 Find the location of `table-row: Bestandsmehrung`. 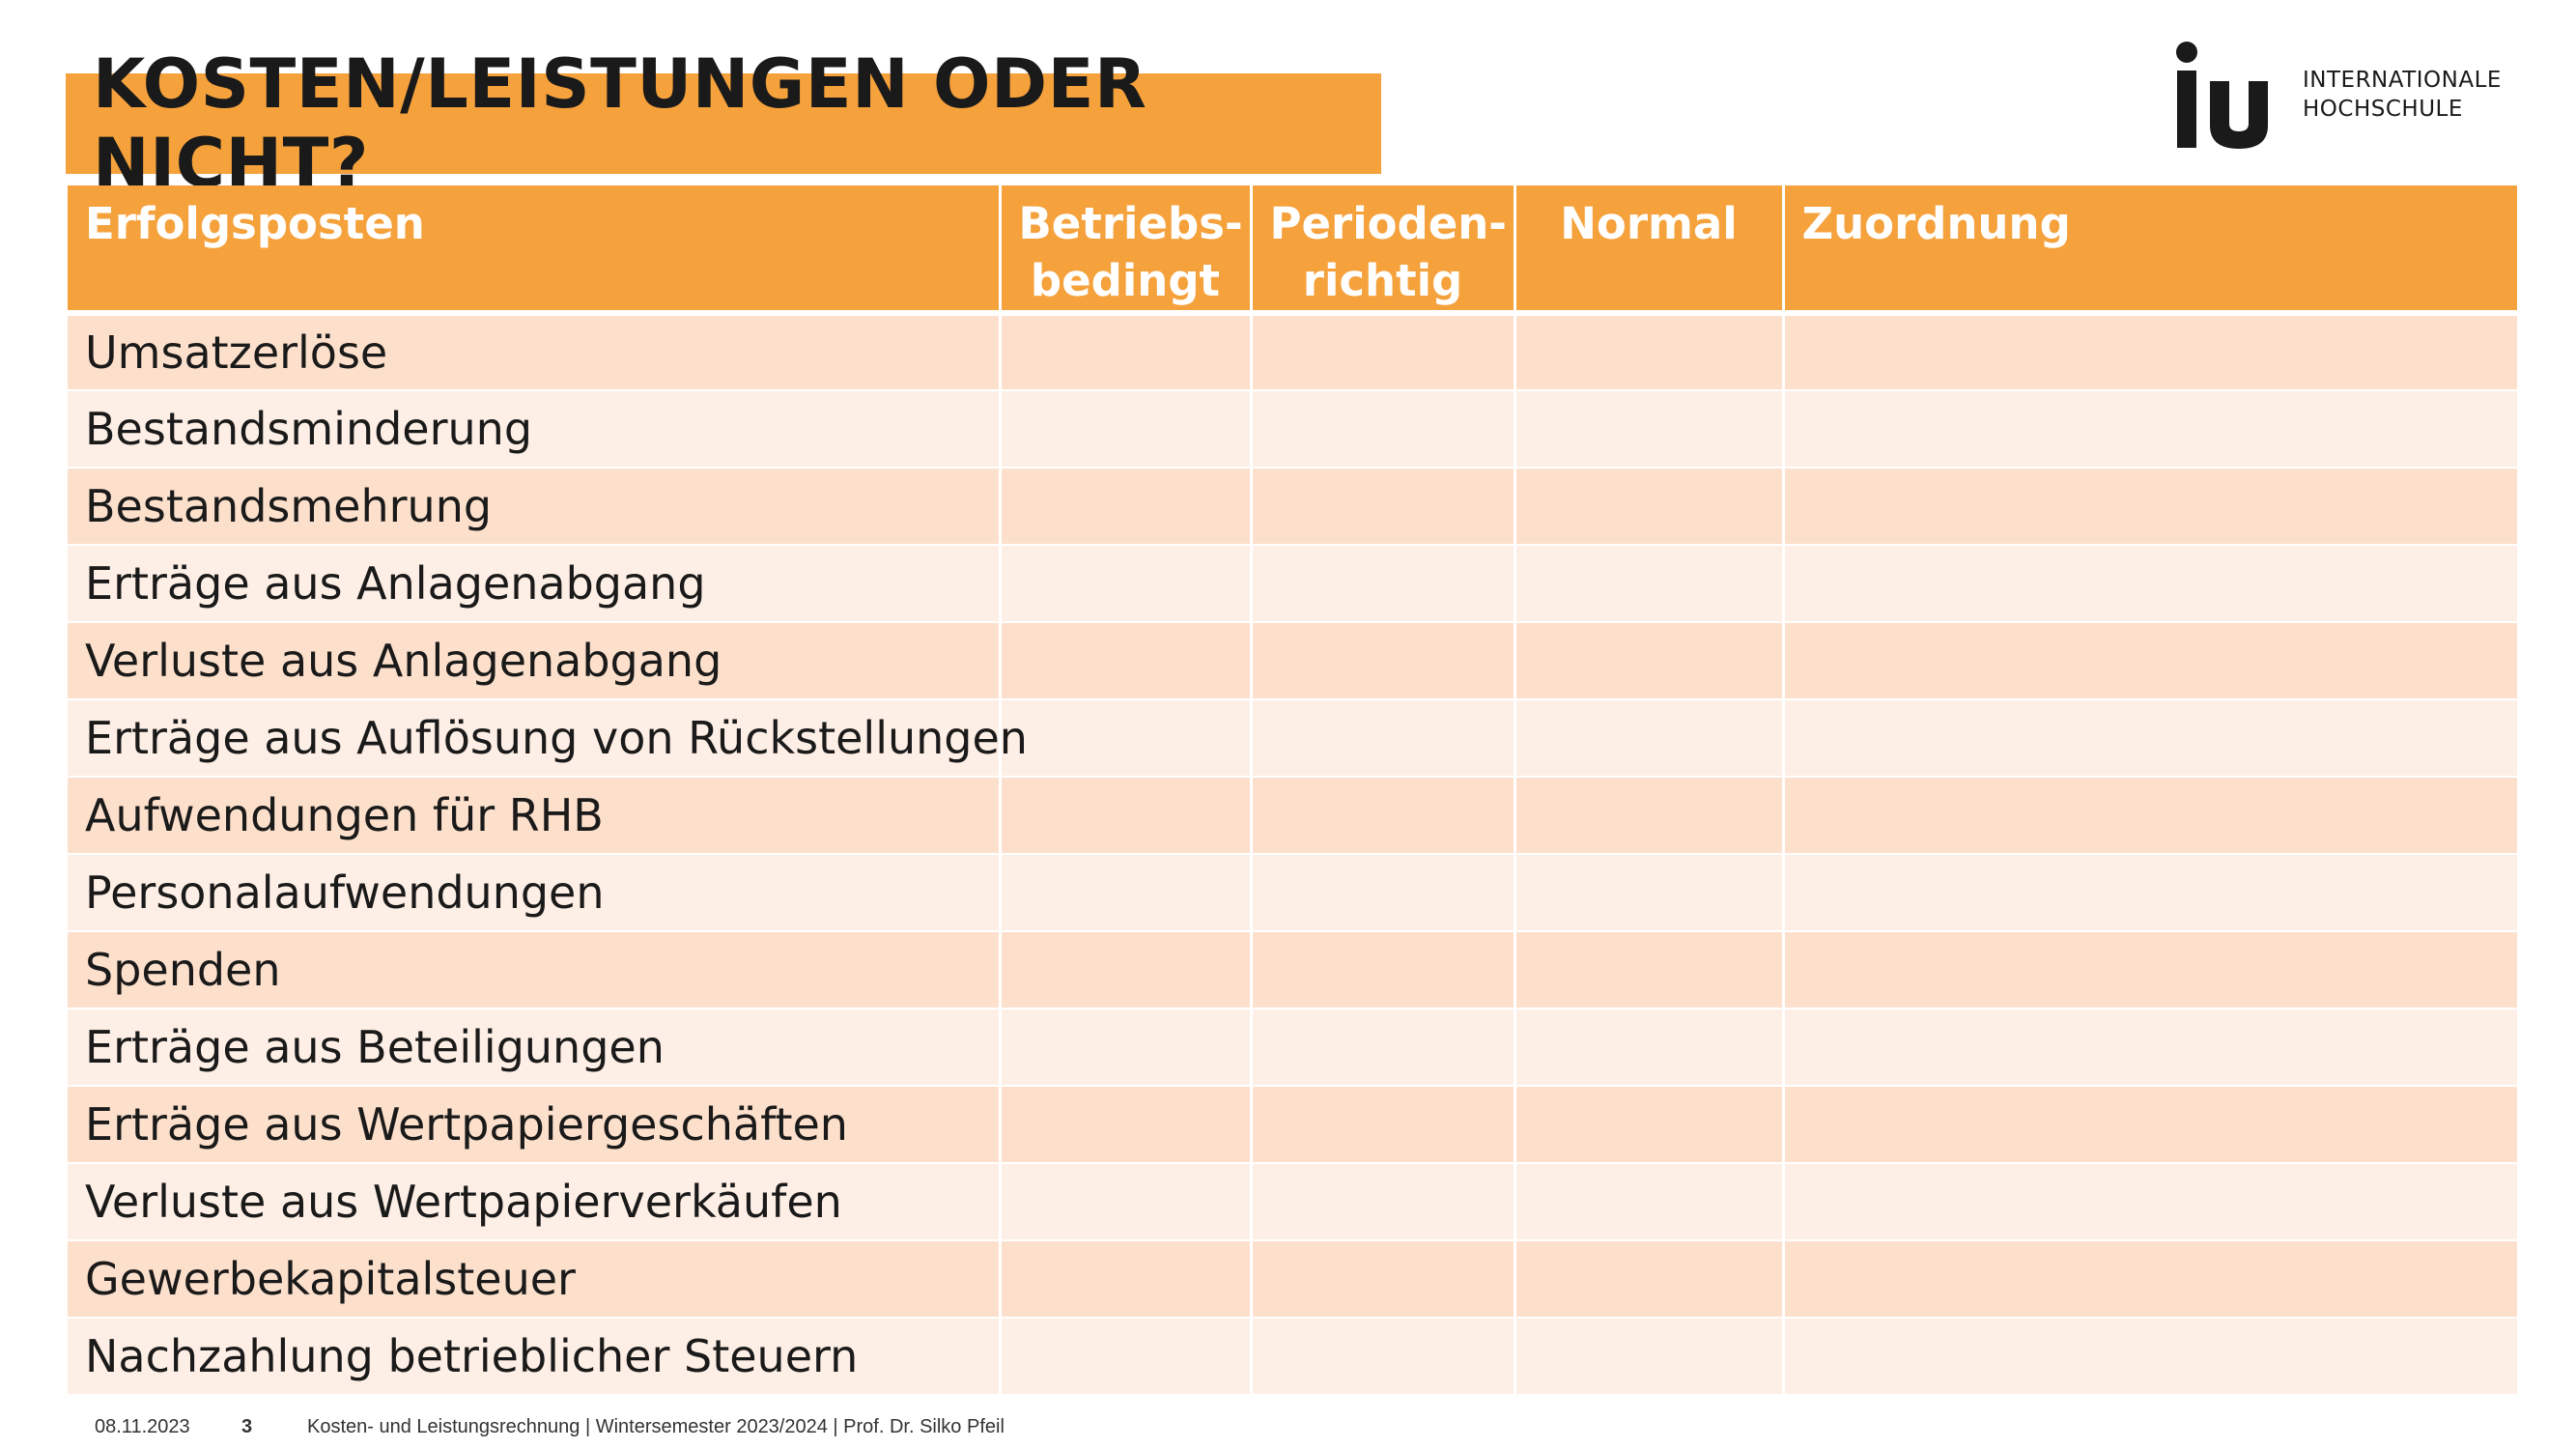

table-row: Bestandsmehrung is located at coordinates (1292, 507).